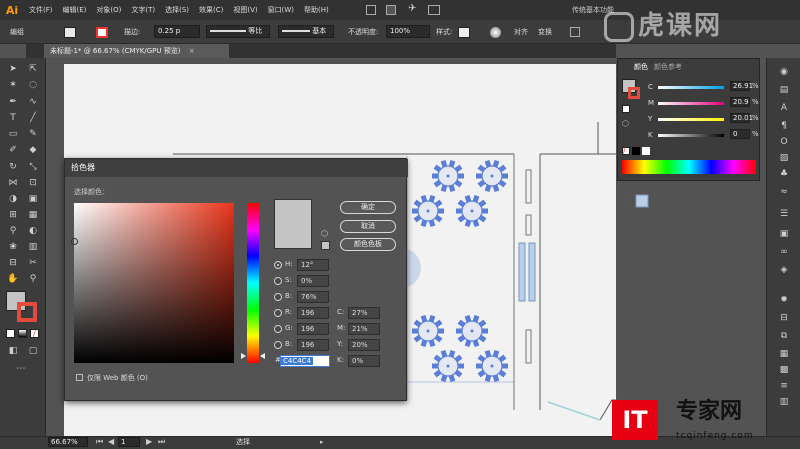 The width and height of the screenshot is (800, 449). I want to click on channel-m-value: 20.9, so click(740, 102).